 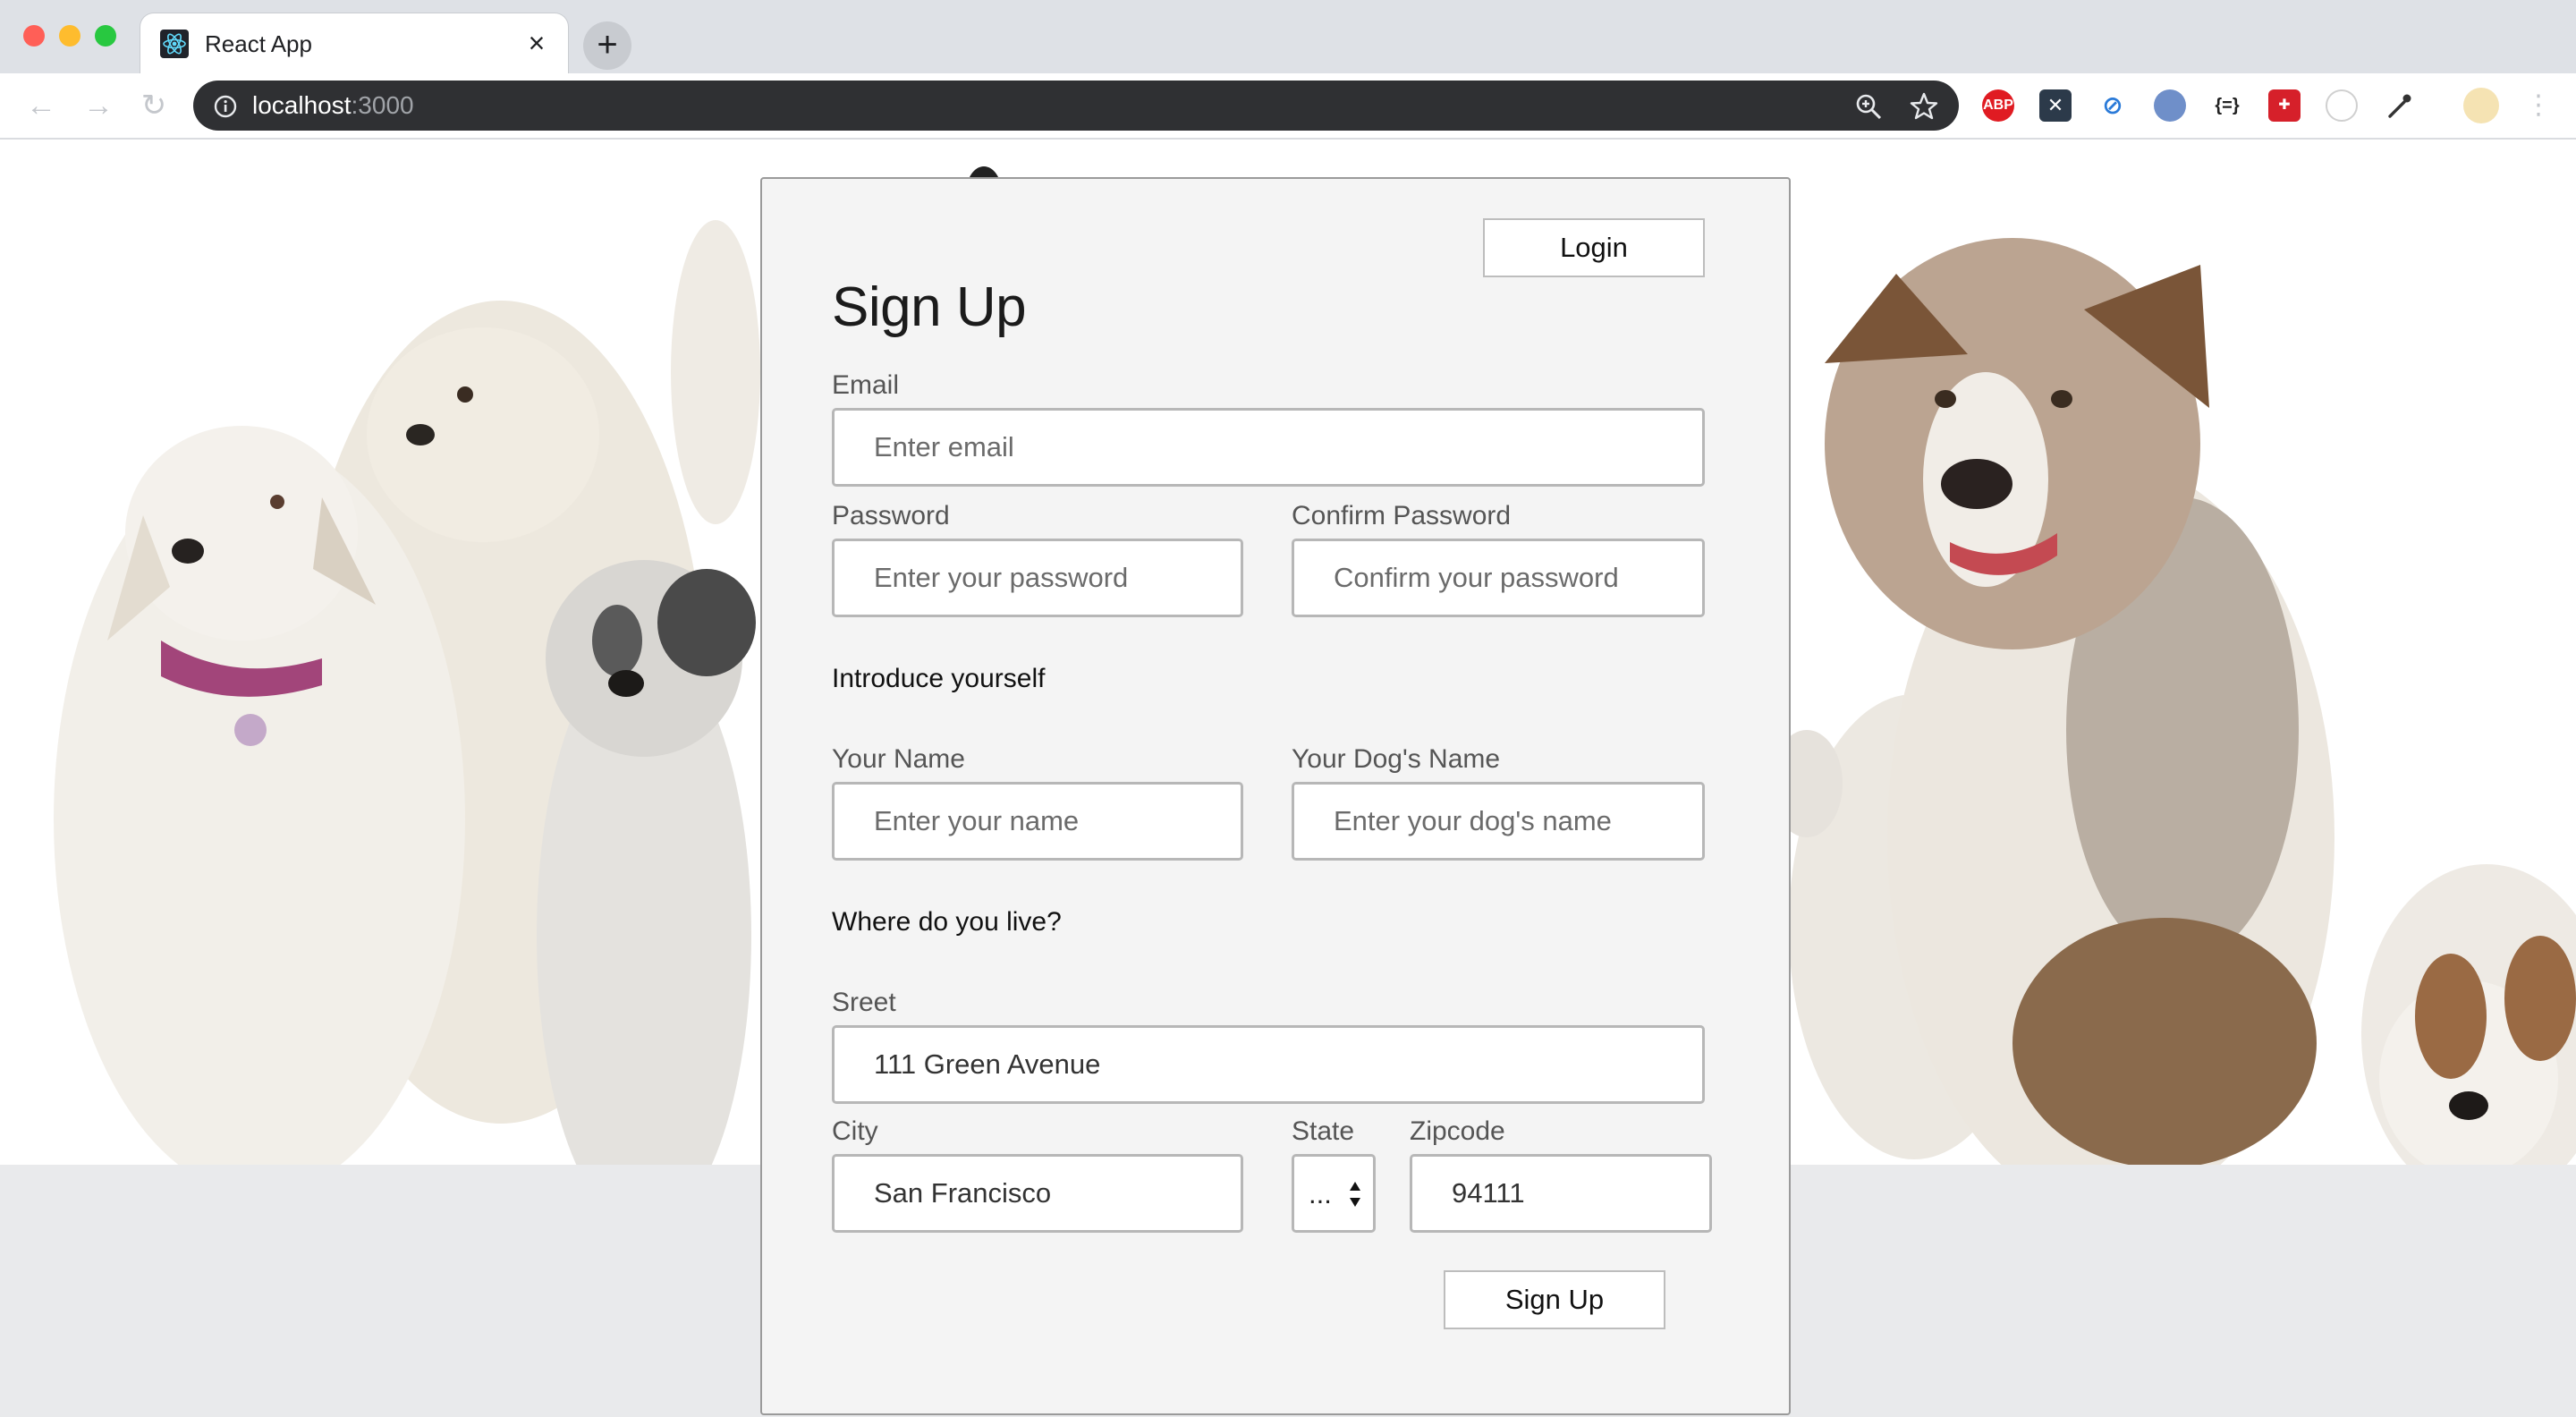 What do you see at coordinates (1924, 106) in the screenshot?
I see `bookmark-star-icon` at bounding box center [1924, 106].